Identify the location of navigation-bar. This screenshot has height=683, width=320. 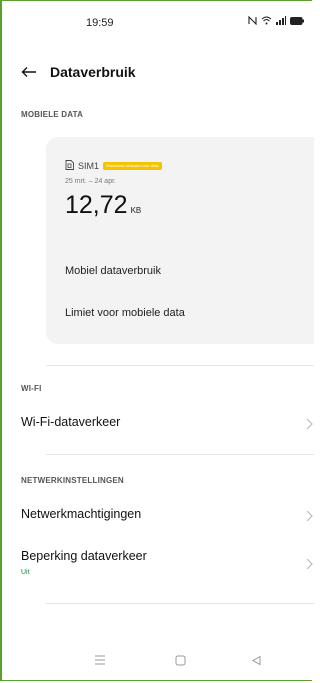
(157, 660).